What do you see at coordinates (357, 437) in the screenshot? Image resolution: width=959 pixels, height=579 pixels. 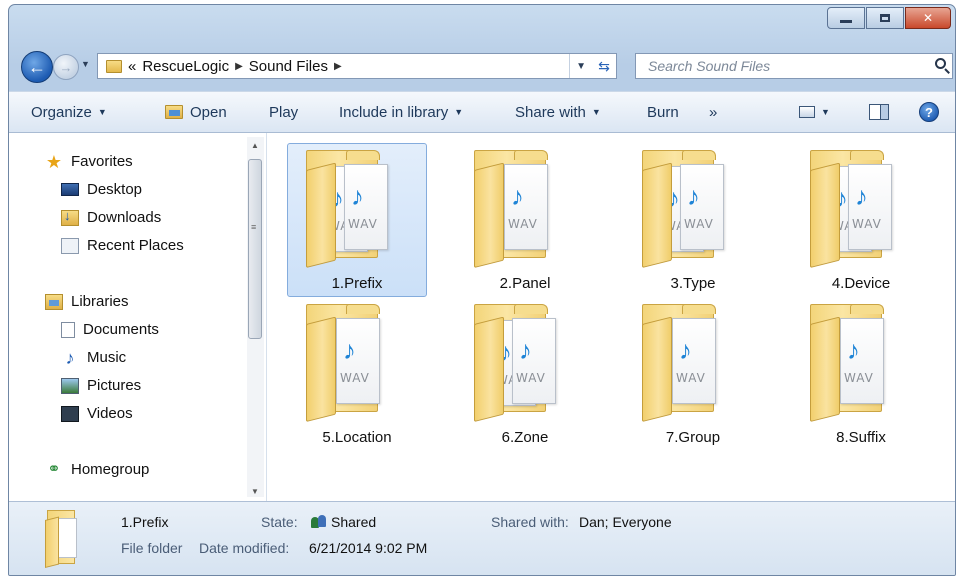 I see `folder-name: 5.Location` at bounding box center [357, 437].